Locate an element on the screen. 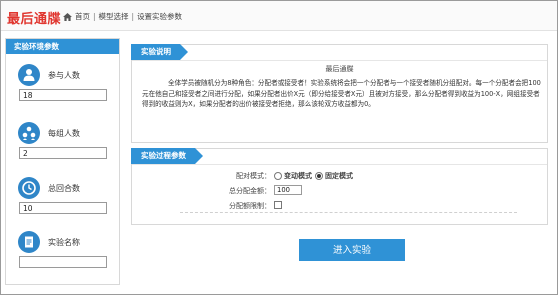 The height and width of the screenshot is (295, 558). panel-title: 实验环境参数 is located at coordinates (62, 46).